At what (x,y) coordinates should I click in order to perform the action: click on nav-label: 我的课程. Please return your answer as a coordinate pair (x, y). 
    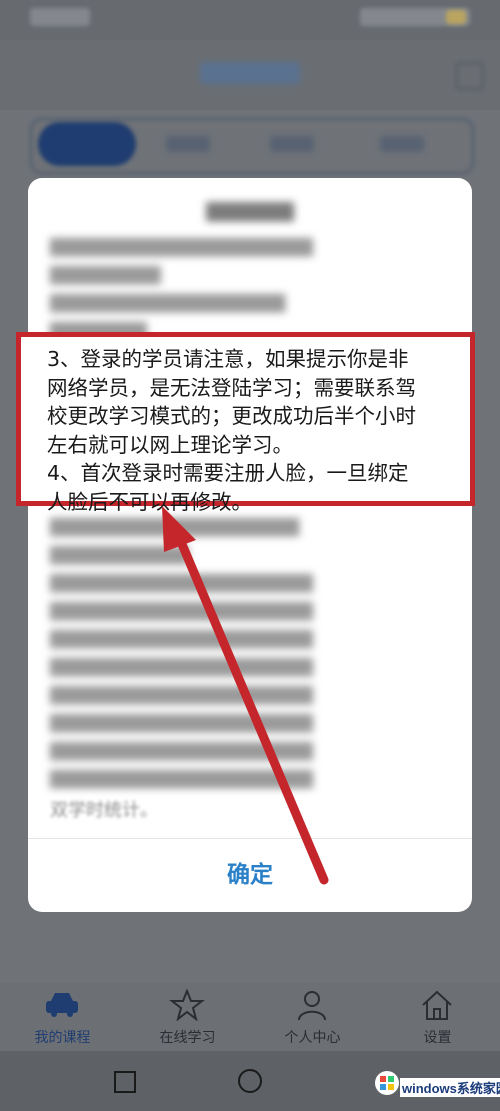
    Looking at the image, I should click on (62, 1038).